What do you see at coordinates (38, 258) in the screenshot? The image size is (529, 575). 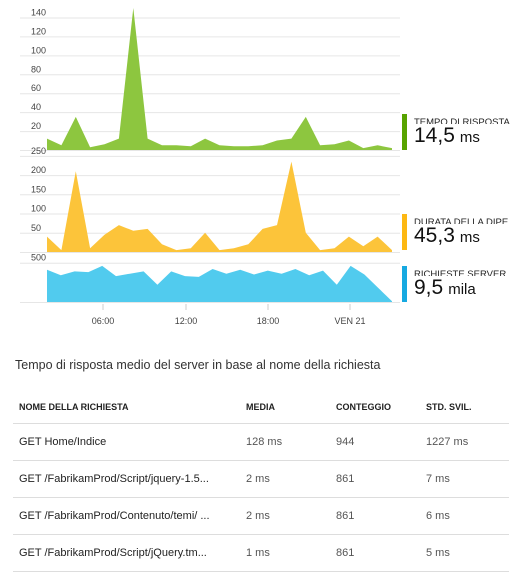 I see `y-tick-label: 500` at bounding box center [38, 258].